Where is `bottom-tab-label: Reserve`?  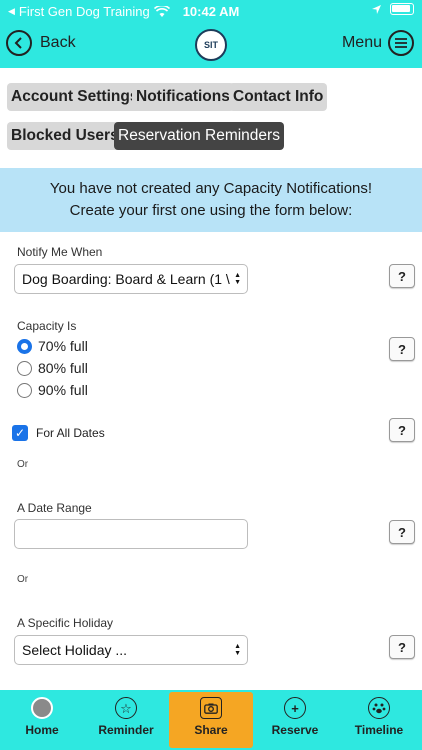 bottom-tab-label: Reserve is located at coordinates (295, 730).